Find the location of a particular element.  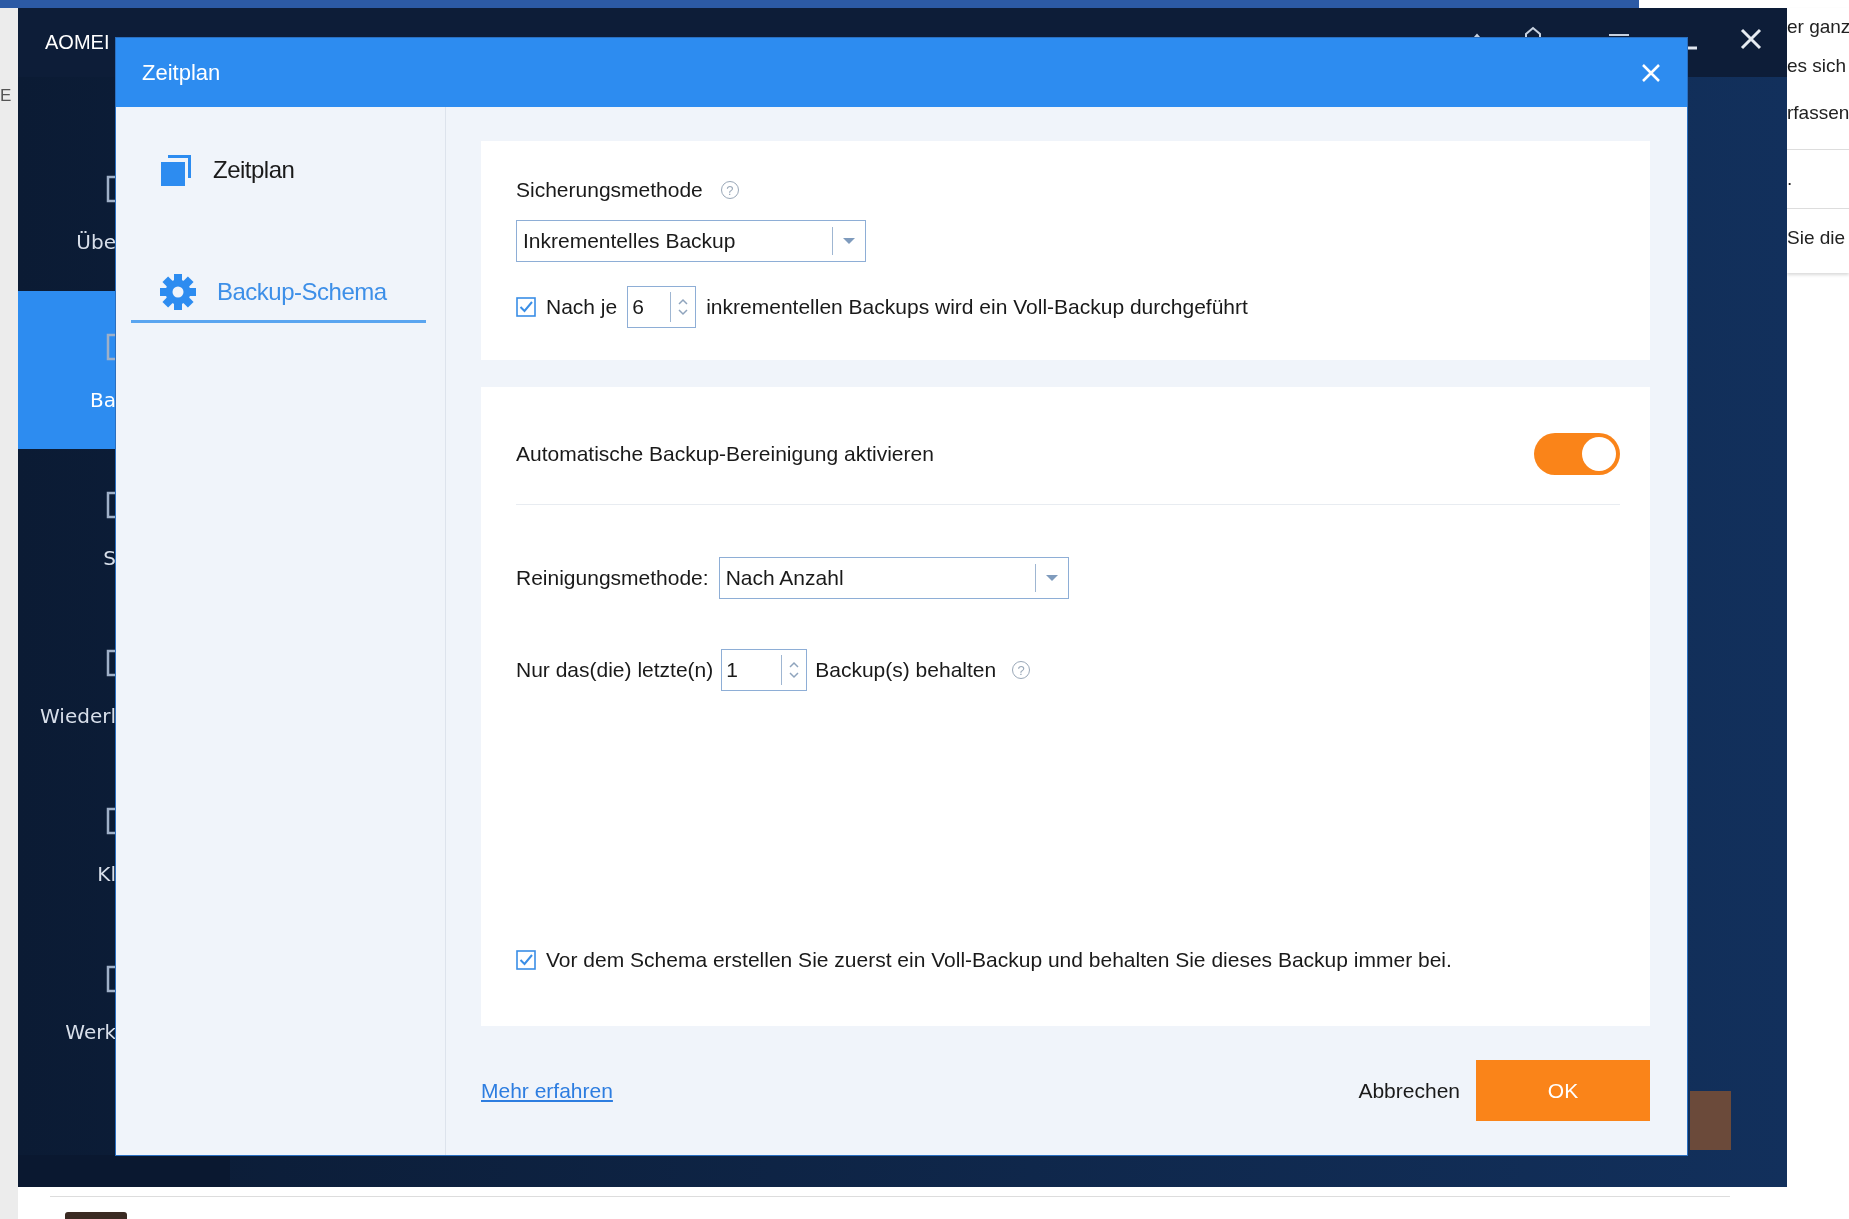

nav-tab: Zeitplan is located at coordinates (278, 176).